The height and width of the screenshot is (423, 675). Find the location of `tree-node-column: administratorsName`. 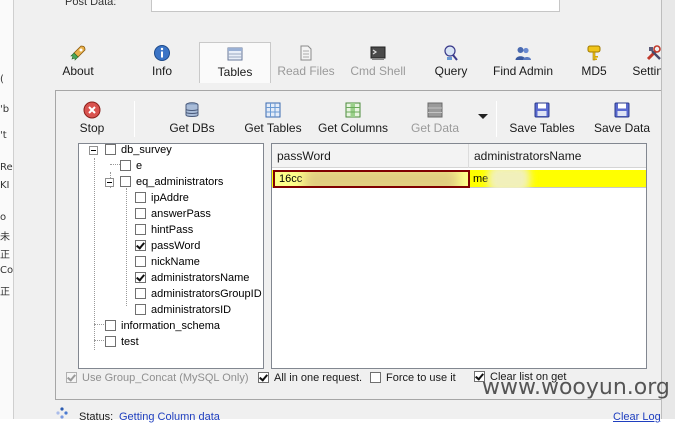

tree-node-column: administratorsName is located at coordinates (192, 279).